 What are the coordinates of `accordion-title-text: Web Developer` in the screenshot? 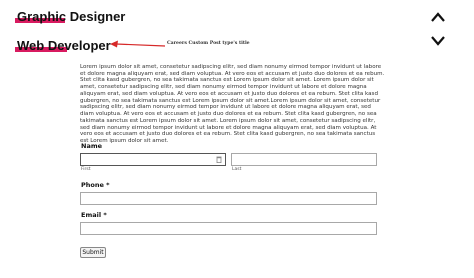 It's located at (64, 45).